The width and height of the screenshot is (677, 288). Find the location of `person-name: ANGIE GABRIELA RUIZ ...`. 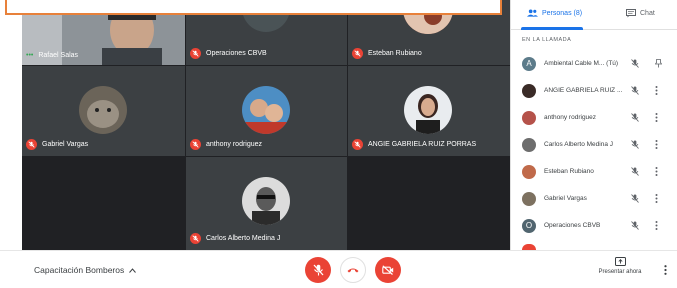

person-name: ANGIE GABRIELA RUIZ ... is located at coordinates (583, 90).